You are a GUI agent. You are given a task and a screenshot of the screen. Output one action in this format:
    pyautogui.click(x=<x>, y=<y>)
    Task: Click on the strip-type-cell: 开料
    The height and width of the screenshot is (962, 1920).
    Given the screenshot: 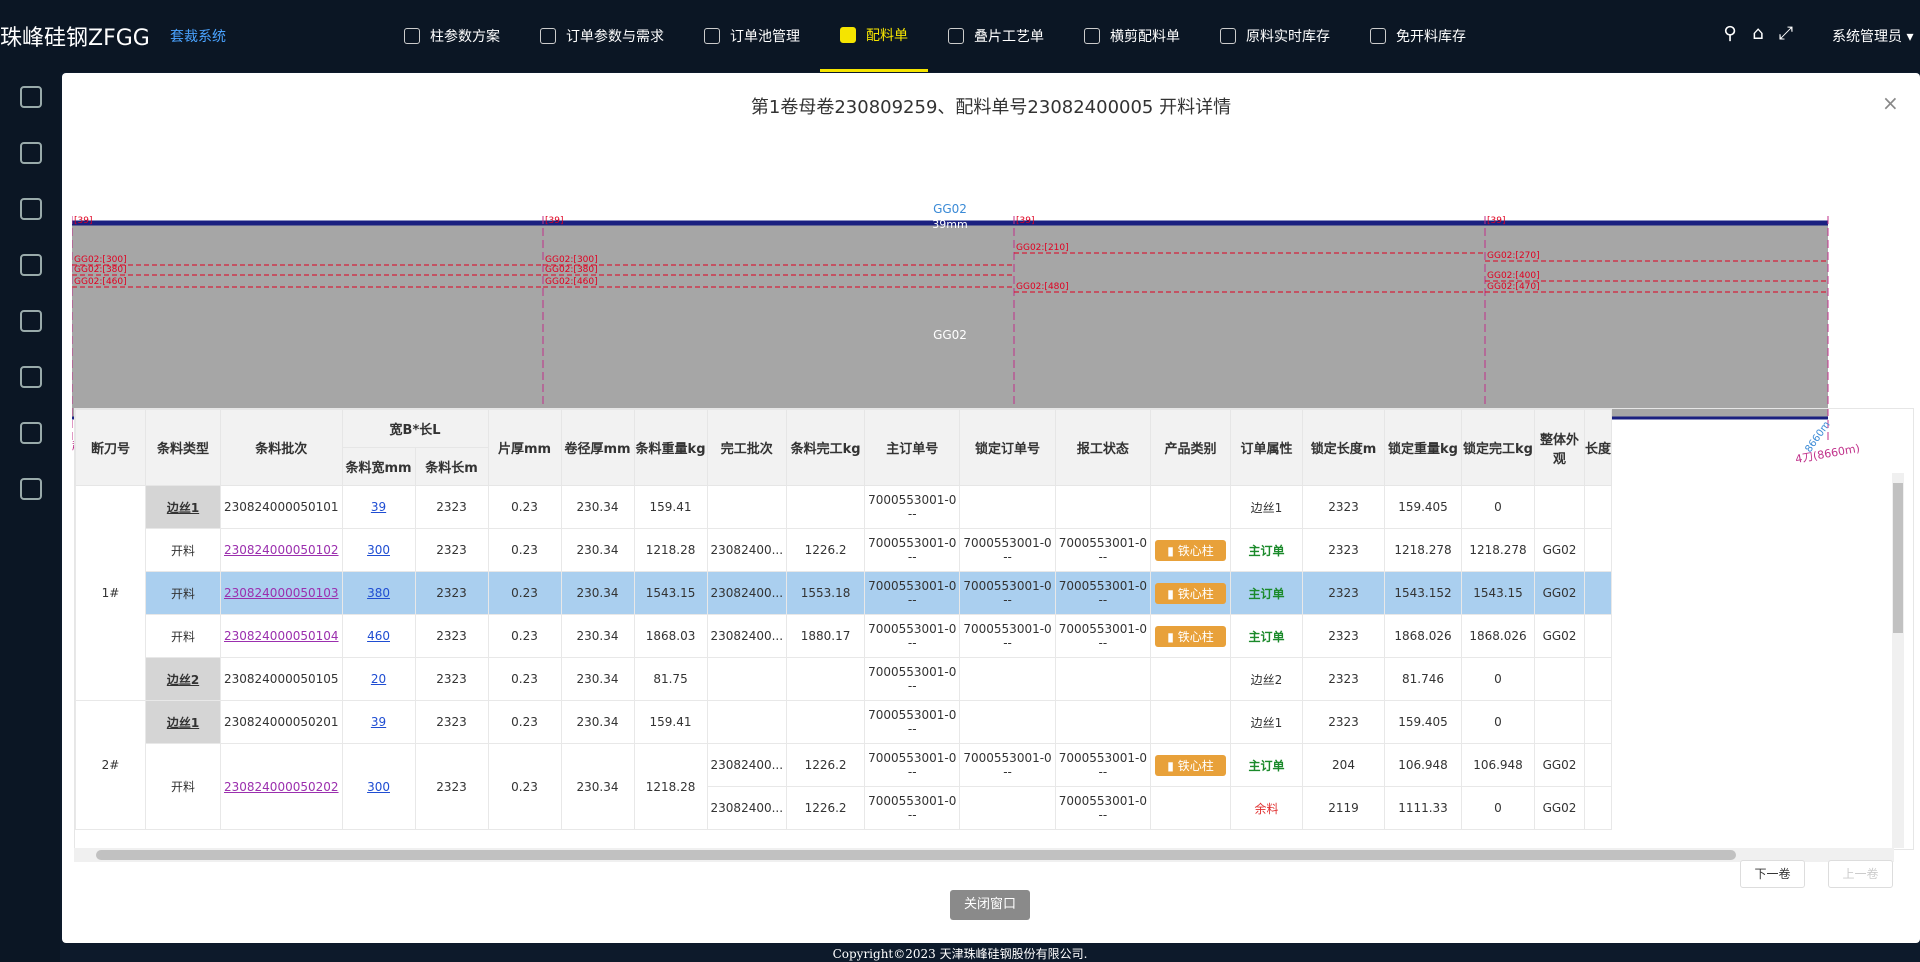 What is the action you would take?
    pyautogui.click(x=183, y=636)
    